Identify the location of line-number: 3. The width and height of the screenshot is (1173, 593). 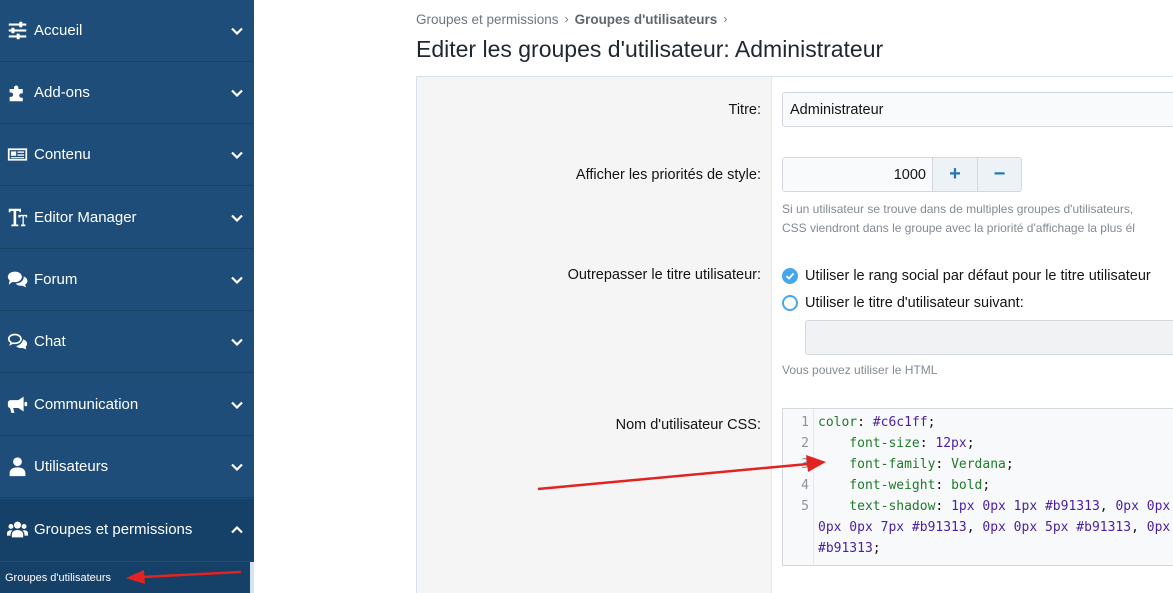
(805, 464).